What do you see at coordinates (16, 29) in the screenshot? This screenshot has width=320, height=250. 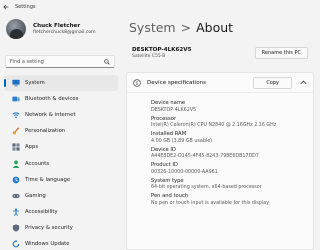 I see `avatar` at bounding box center [16, 29].